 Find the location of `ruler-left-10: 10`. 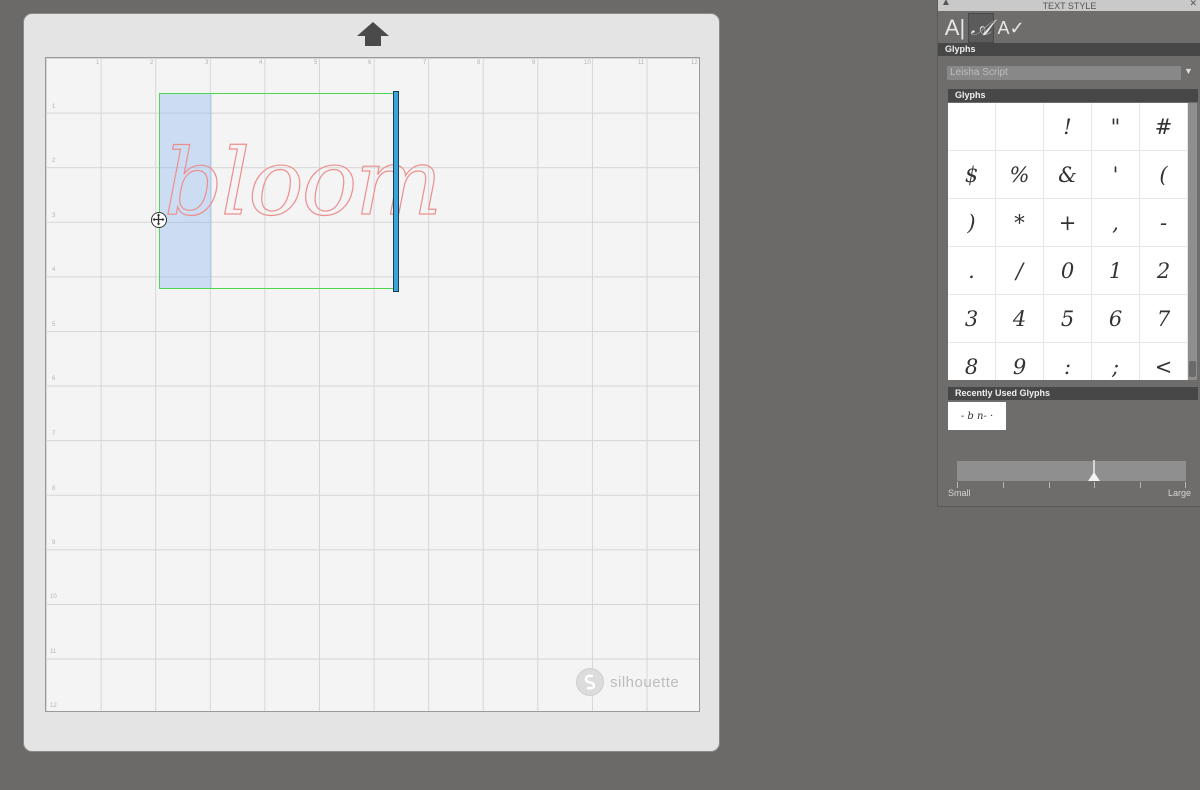

ruler-left-10: 10 is located at coordinates (53, 597).